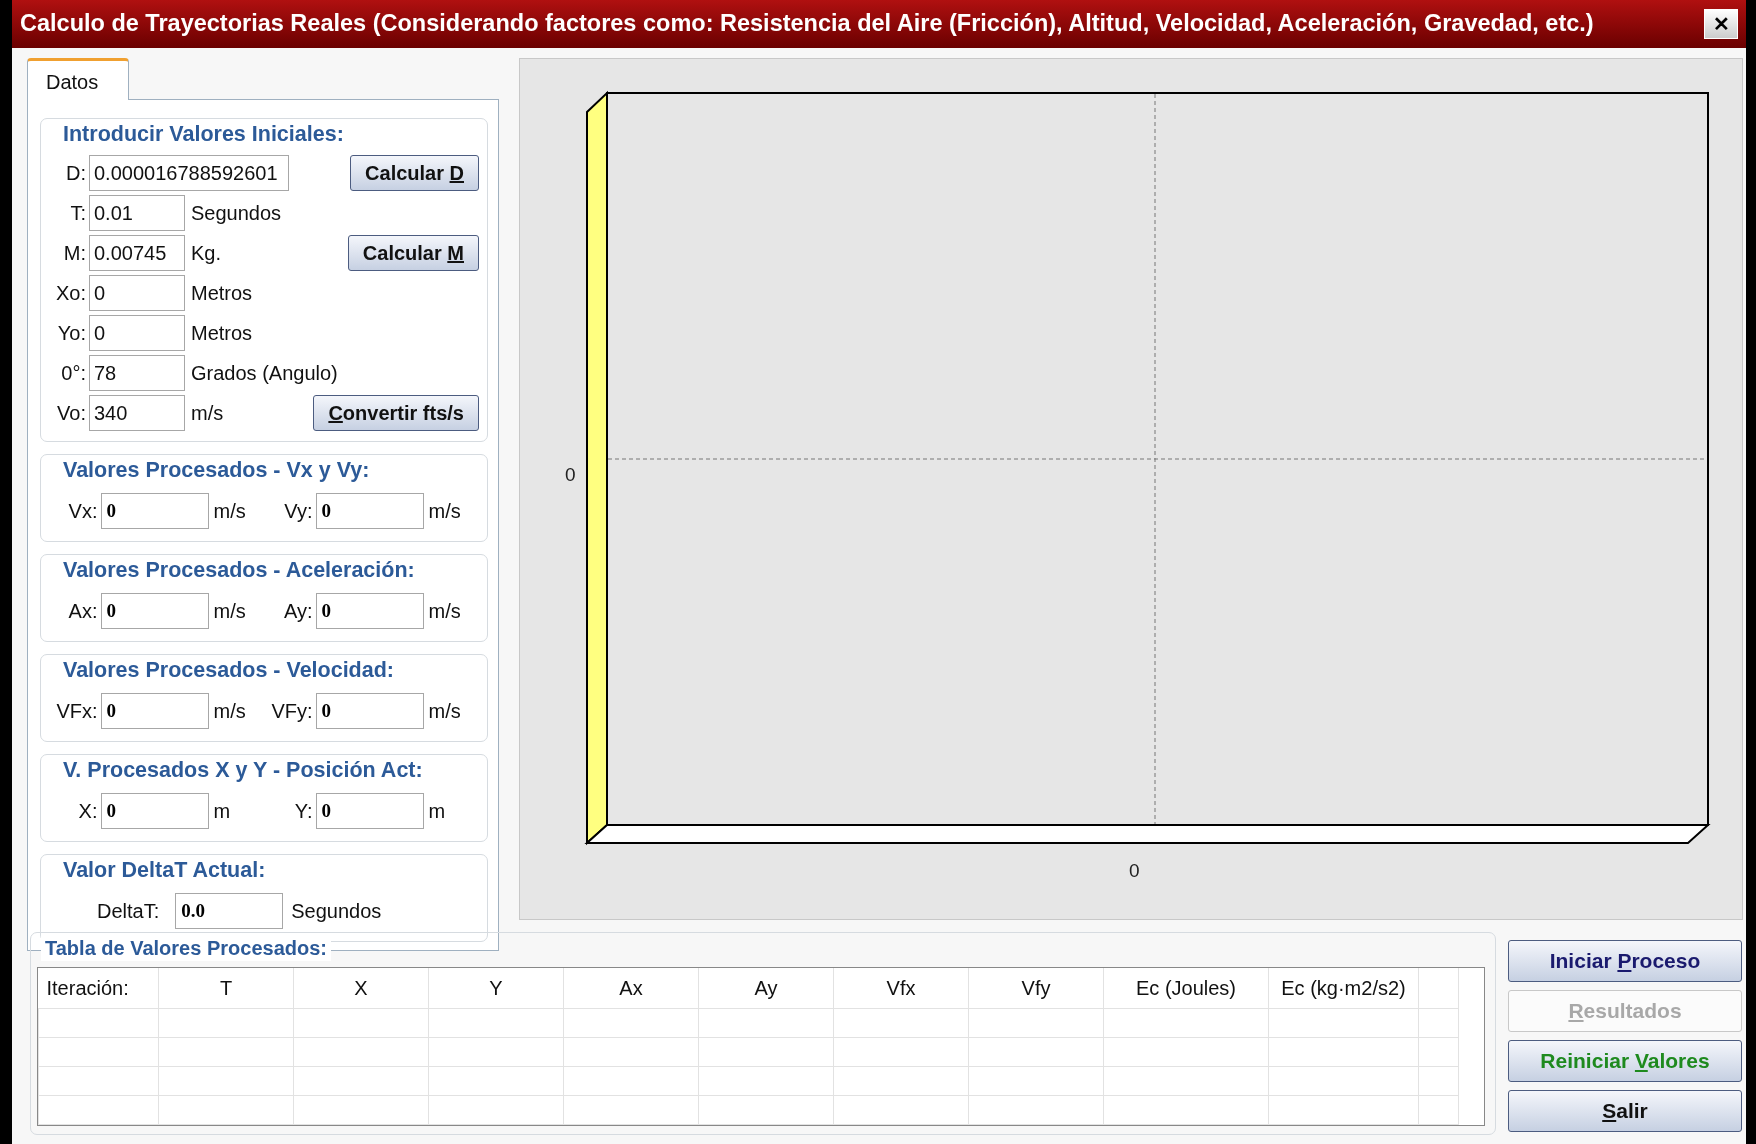 The width and height of the screenshot is (1756, 1144). What do you see at coordinates (83, 511) in the screenshot?
I see `field-label: Vx:` at bounding box center [83, 511].